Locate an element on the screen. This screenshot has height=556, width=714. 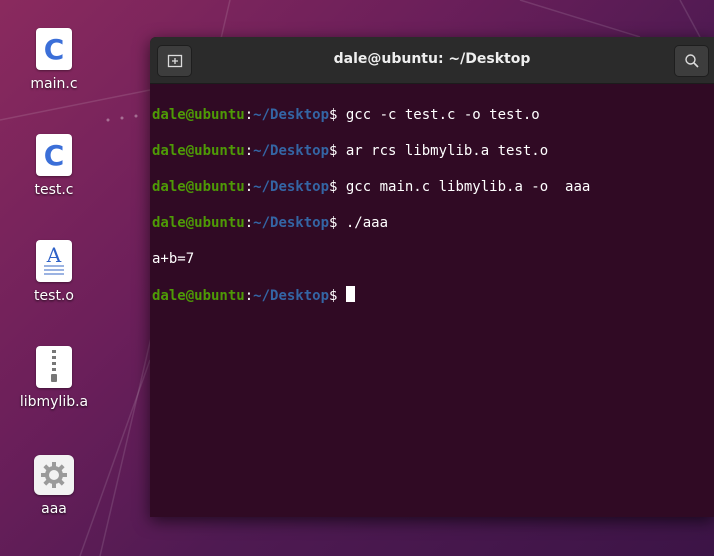
search-button is located at coordinates (691, 61).